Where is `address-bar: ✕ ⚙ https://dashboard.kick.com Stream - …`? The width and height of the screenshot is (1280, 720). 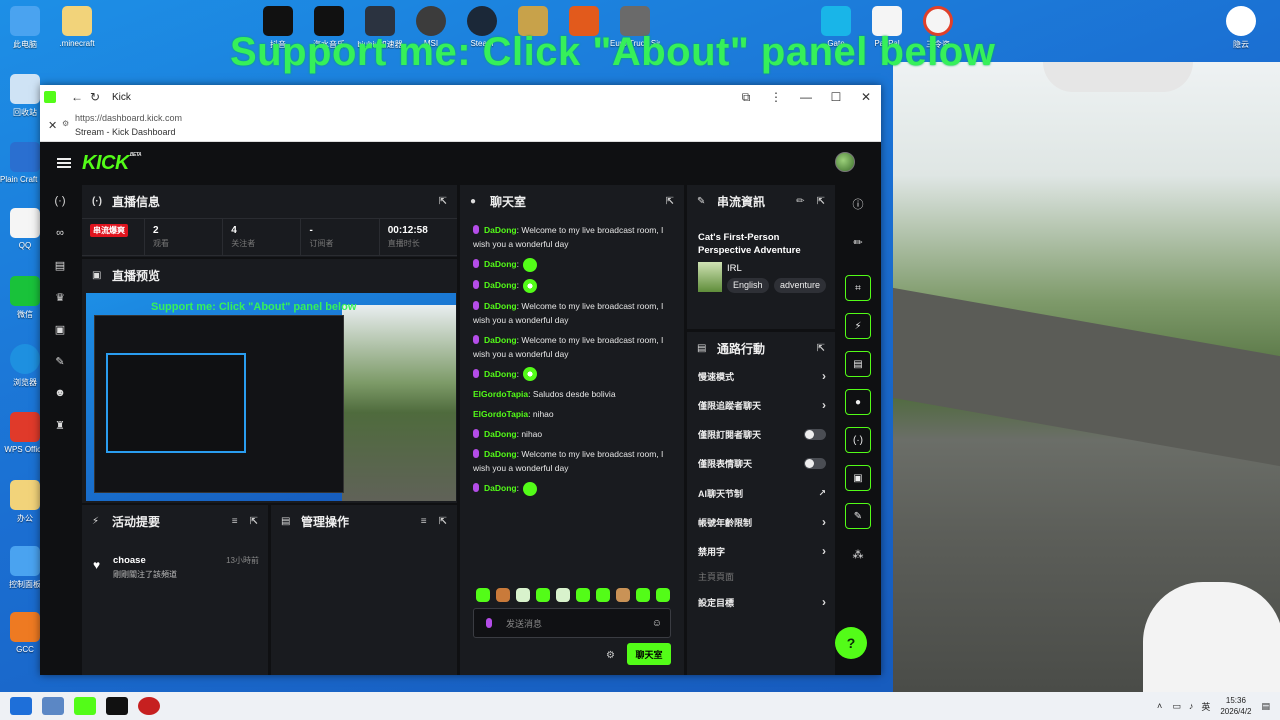
address-bar: ✕ ⚙ https://dashboard.kick.com Stream - … is located at coordinates (460, 125).